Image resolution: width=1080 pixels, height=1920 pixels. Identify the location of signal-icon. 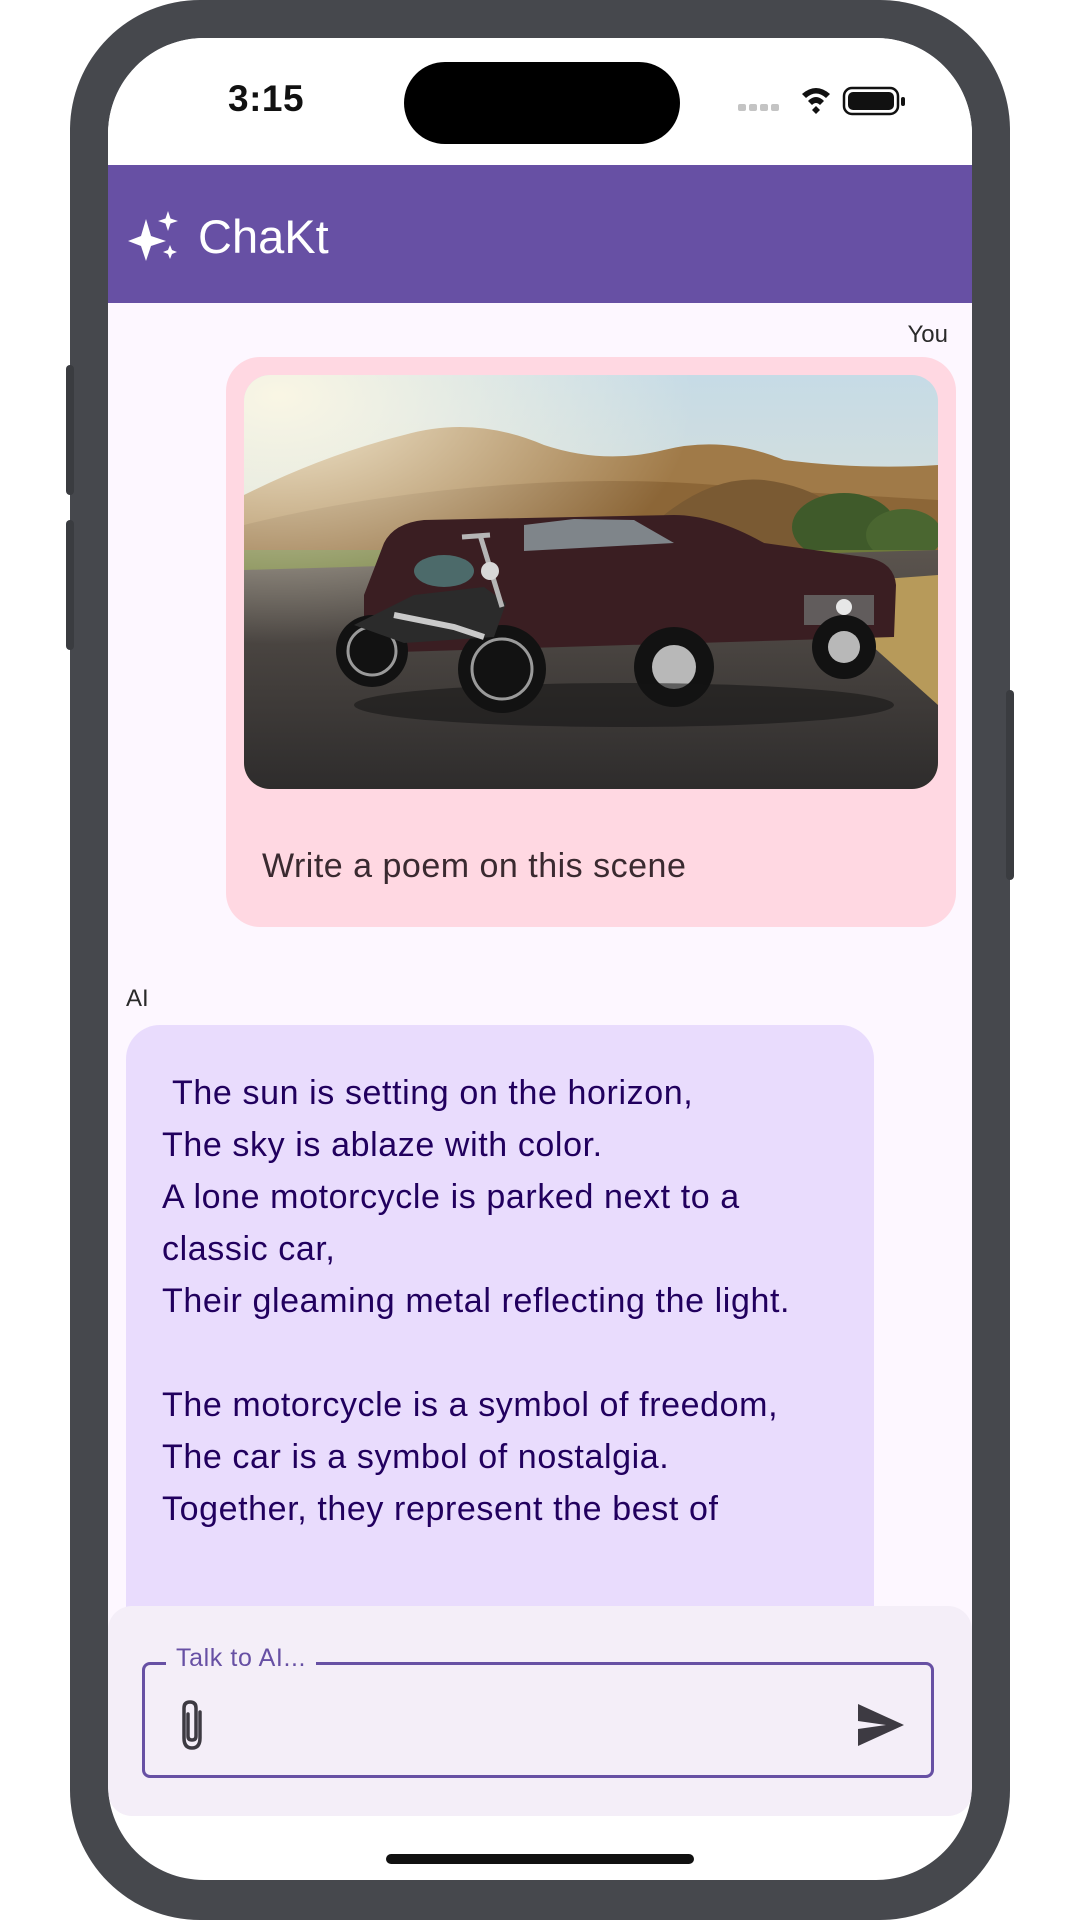
(758, 107).